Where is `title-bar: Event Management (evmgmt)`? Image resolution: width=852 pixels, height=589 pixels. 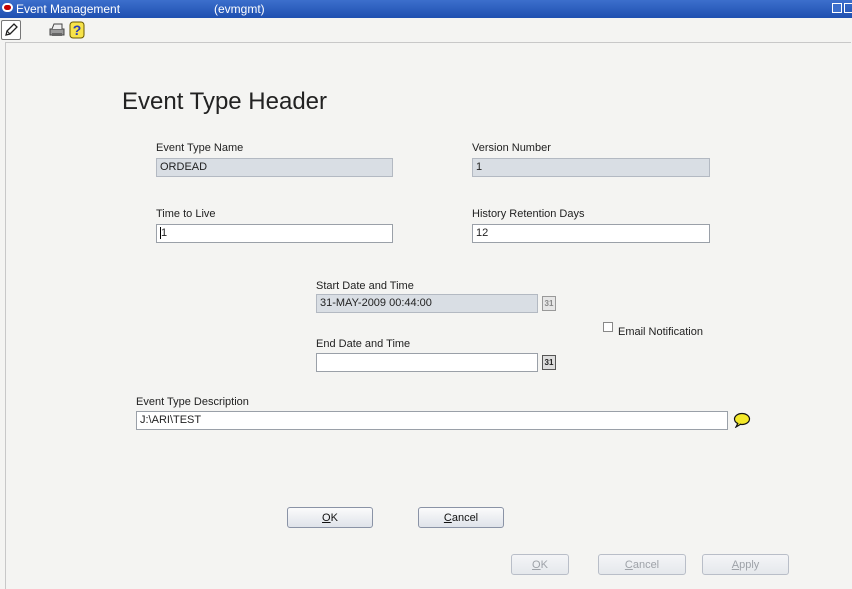 title-bar: Event Management (evmgmt) is located at coordinates (426, 9).